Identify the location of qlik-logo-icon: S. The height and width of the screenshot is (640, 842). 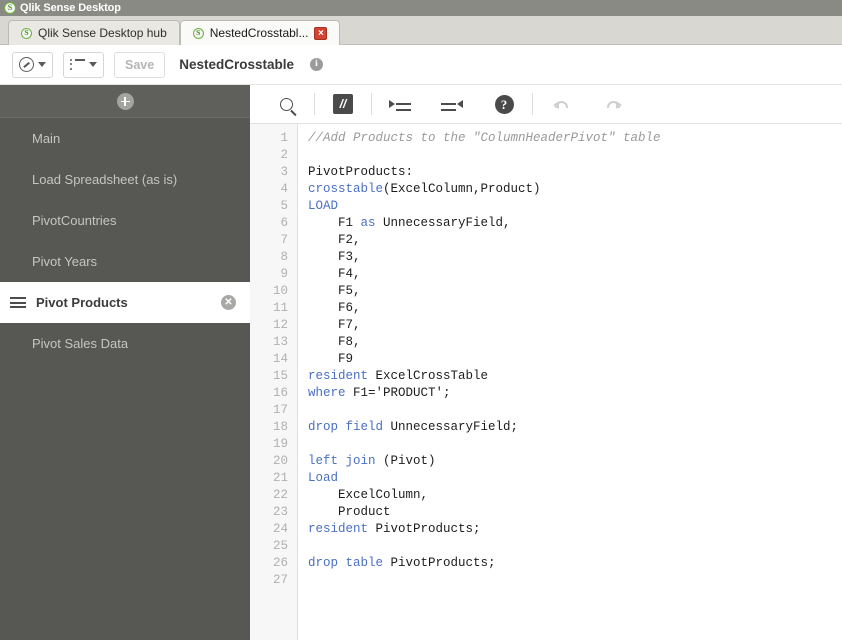
(198, 33).